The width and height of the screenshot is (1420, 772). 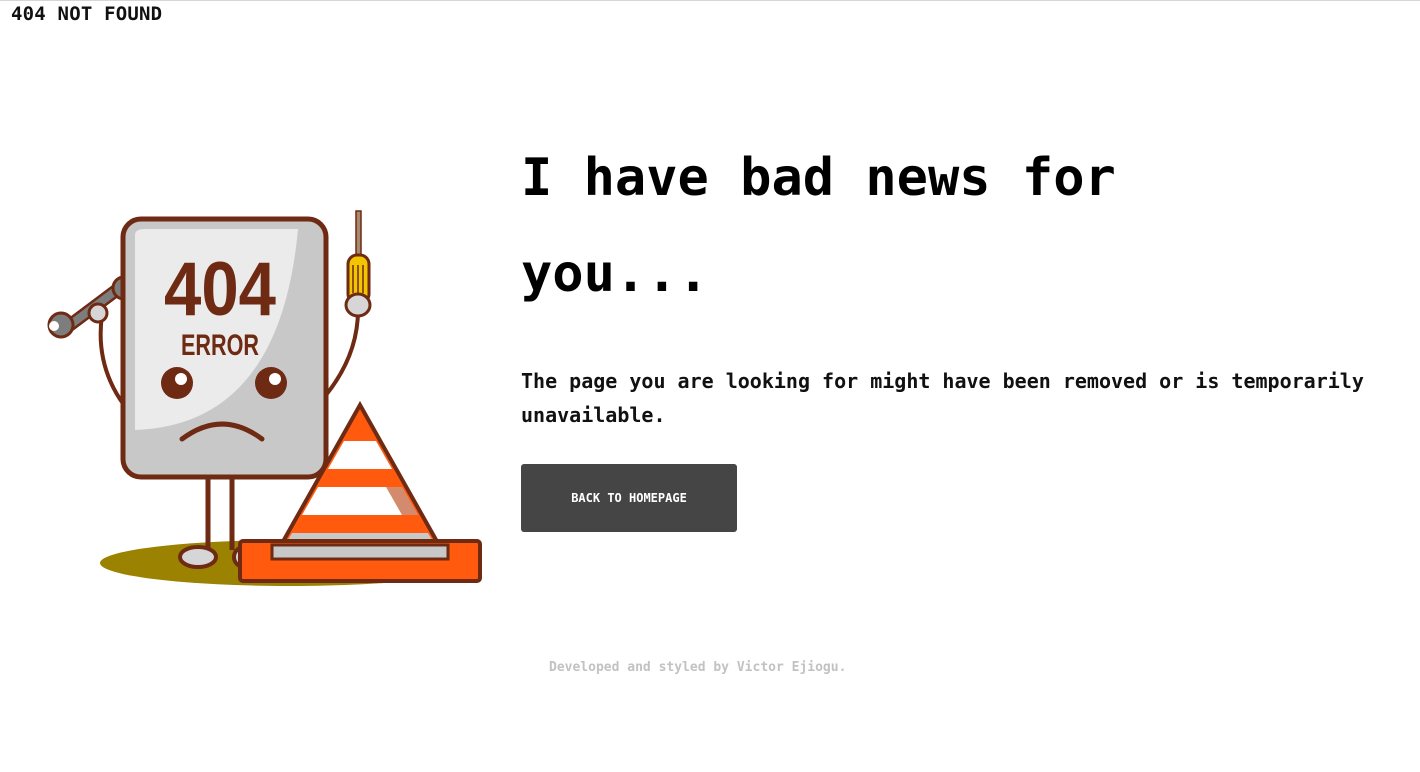 I want to click on right-arm, so click(x=342, y=353).